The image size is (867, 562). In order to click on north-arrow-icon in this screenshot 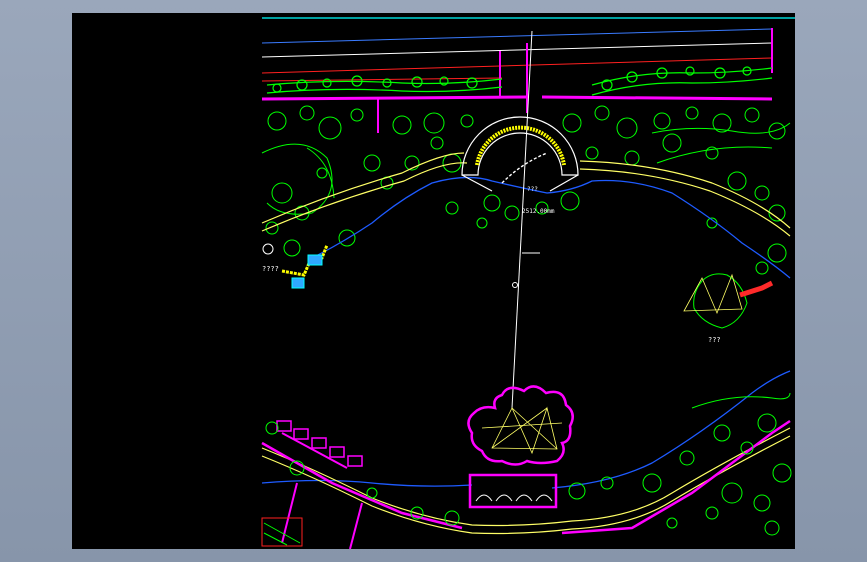, I will do `click(268, 249)`.